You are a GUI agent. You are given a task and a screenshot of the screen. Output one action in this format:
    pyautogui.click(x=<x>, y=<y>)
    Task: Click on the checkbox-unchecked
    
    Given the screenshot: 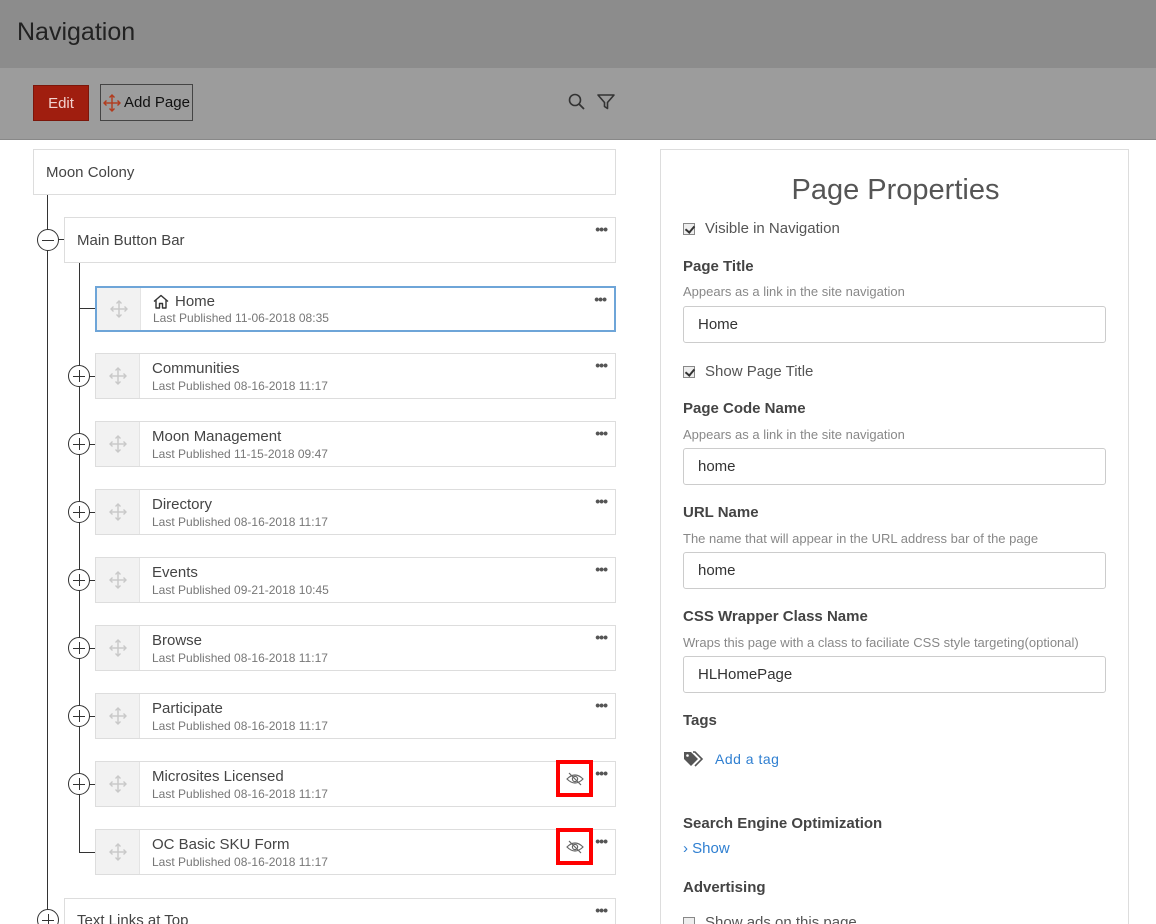 What is the action you would take?
    pyautogui.click(x=689, y=920)
    